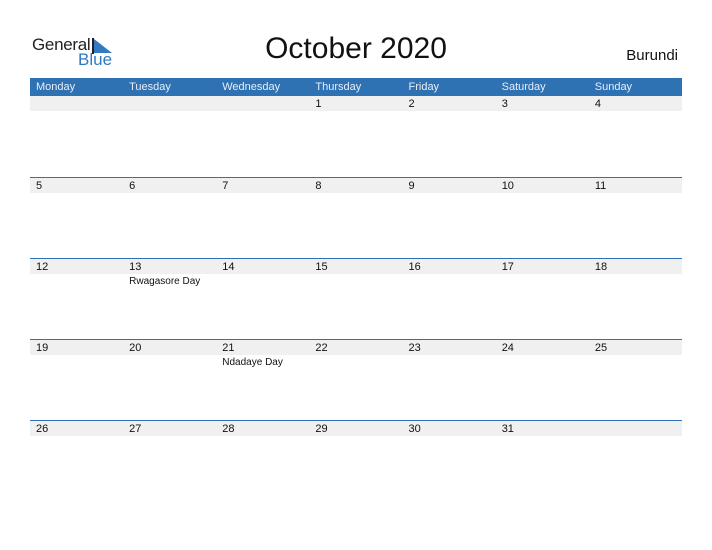 The width and height of the screenshot is (712, 550). I want to click on day-cell: 30, so click(449, 460).